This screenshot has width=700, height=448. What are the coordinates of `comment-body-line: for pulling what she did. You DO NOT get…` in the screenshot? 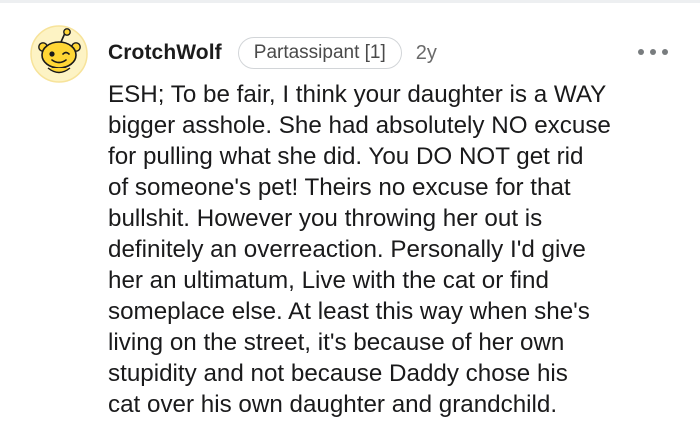 It's located at (346, 156).